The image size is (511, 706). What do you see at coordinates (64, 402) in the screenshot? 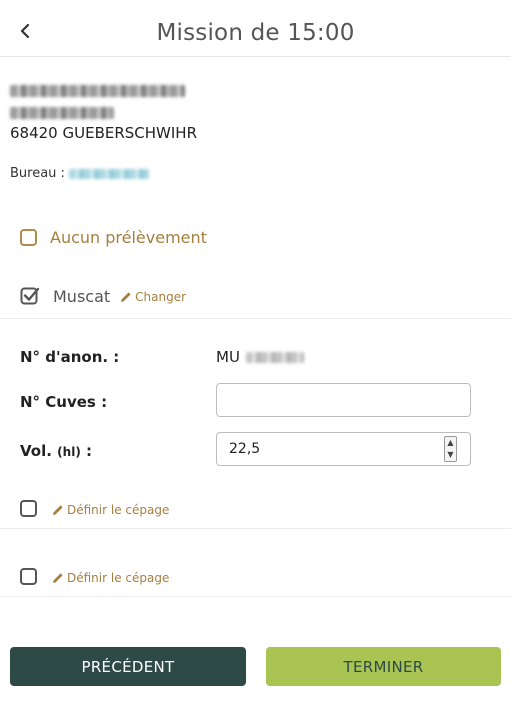
I see `cuves-label: N° Cuves :` at bounding box center [64, 402].